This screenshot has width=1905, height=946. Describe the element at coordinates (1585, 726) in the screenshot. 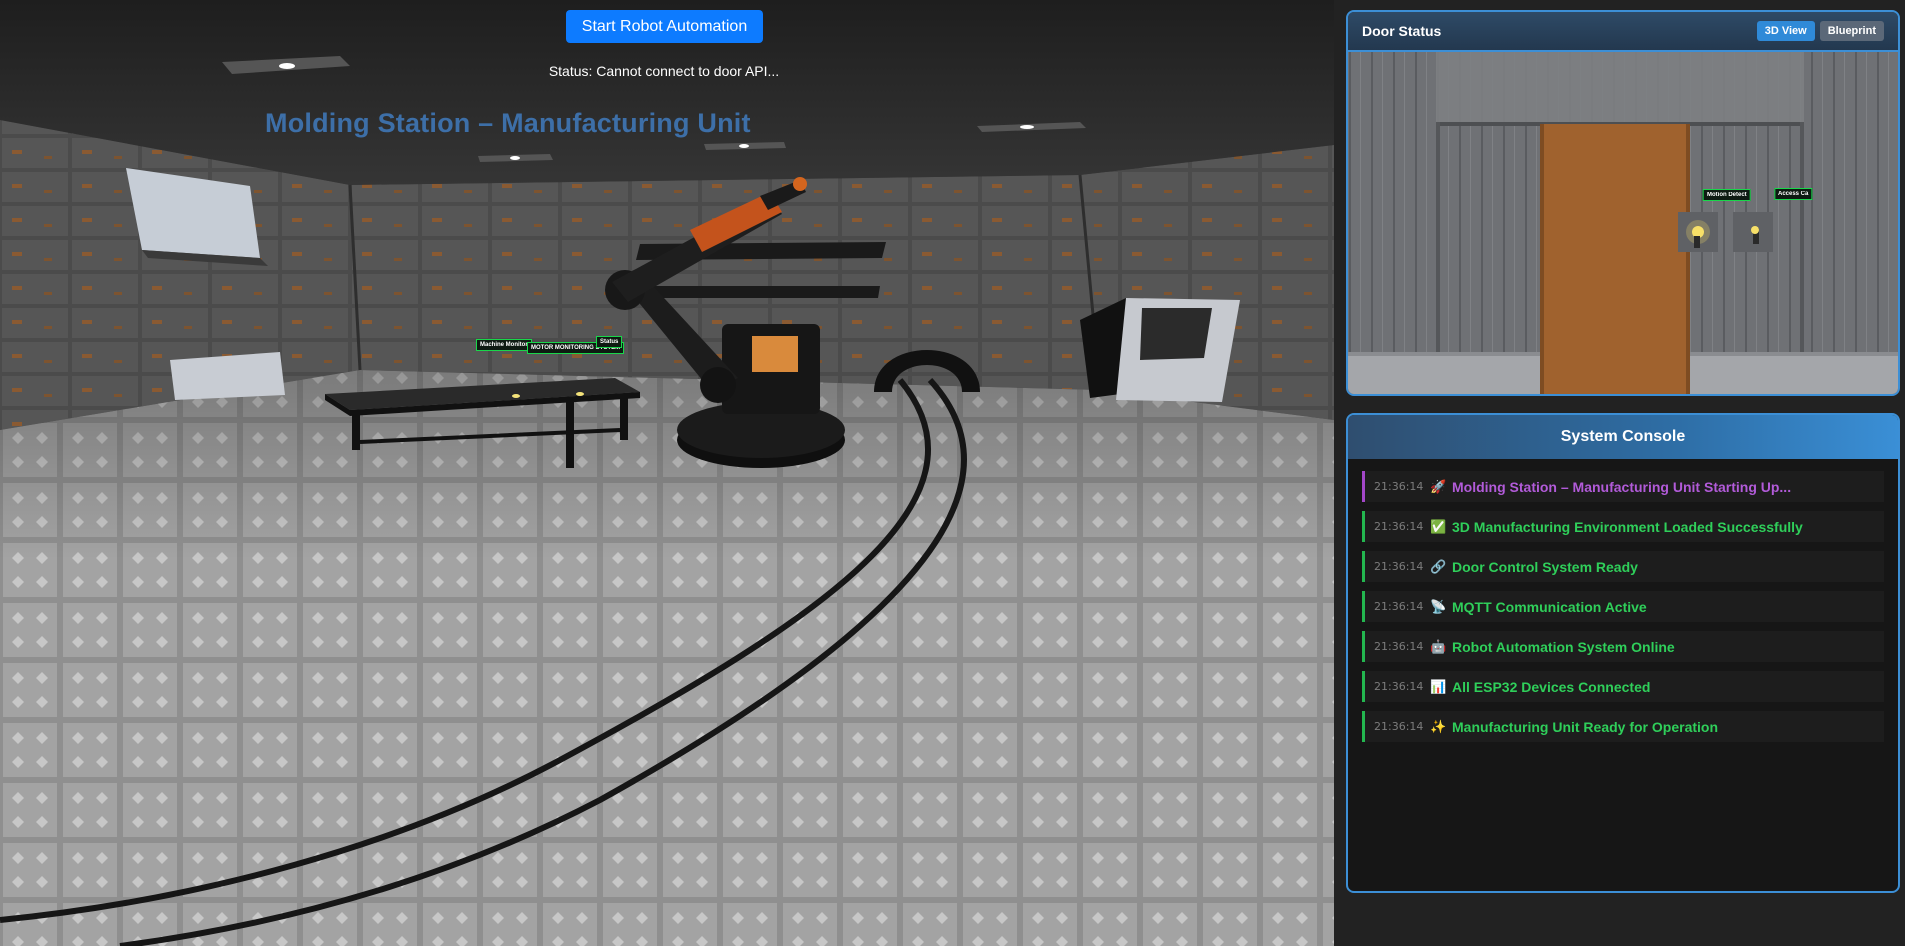

I see `log-message: Manufacturing Unit Ready for Operation` at that location.